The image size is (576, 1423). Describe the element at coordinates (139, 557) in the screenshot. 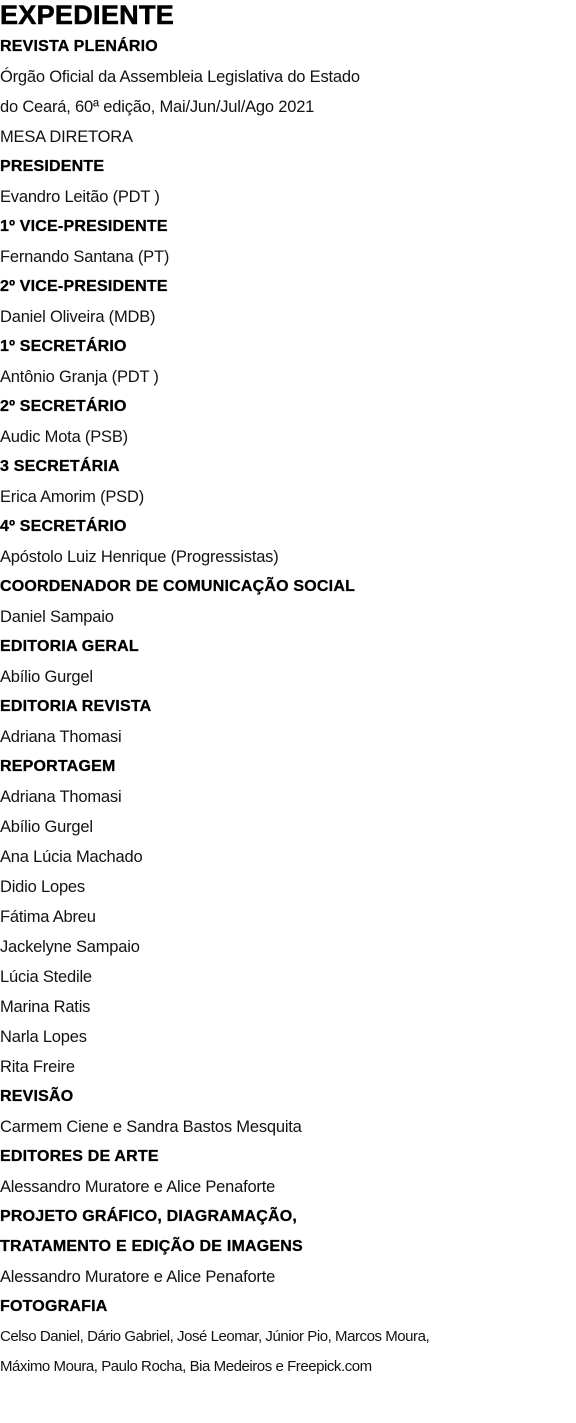

I see `credit-line: Apóstolo Luiz Henrique (Progressistas)` at that location.